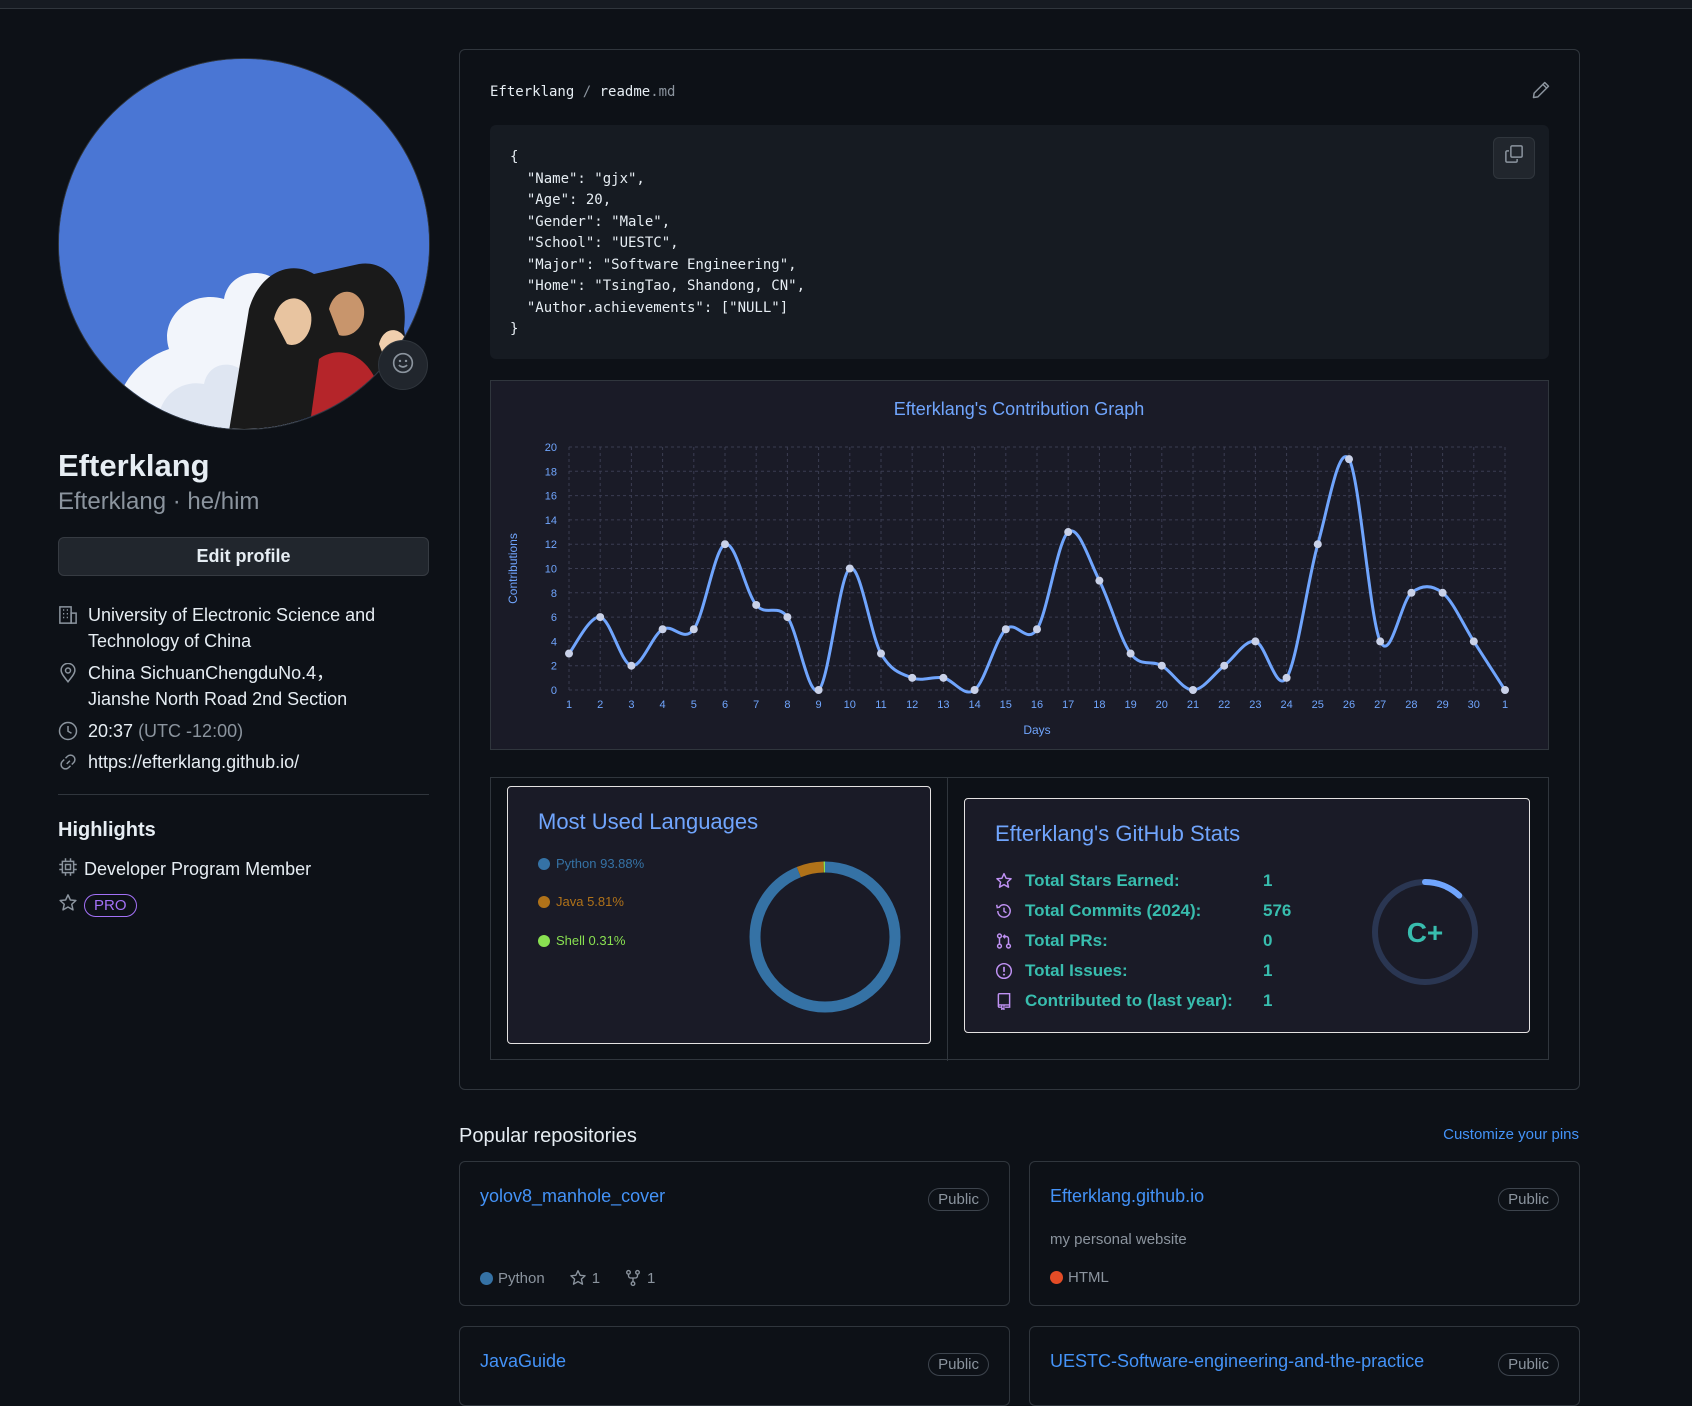 The width and height of the screenshot is (1692, 1406). What do you see at coordinates (107, 830) in the screenshot?
I see `highlights-heading: Highlights` at bounding box center [107, 830].